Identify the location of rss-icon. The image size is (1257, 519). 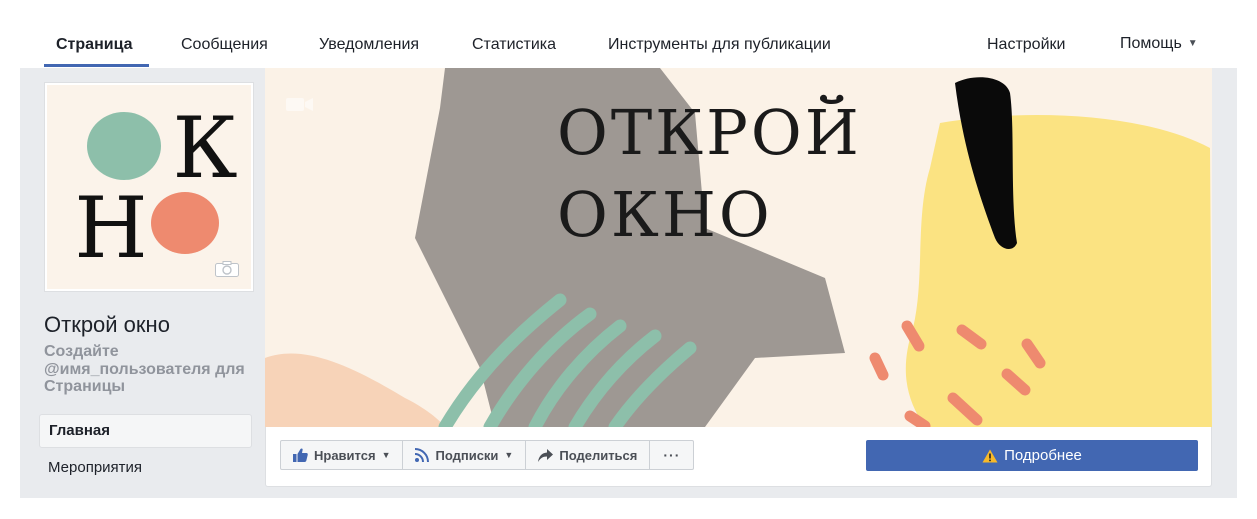
(422, 455).